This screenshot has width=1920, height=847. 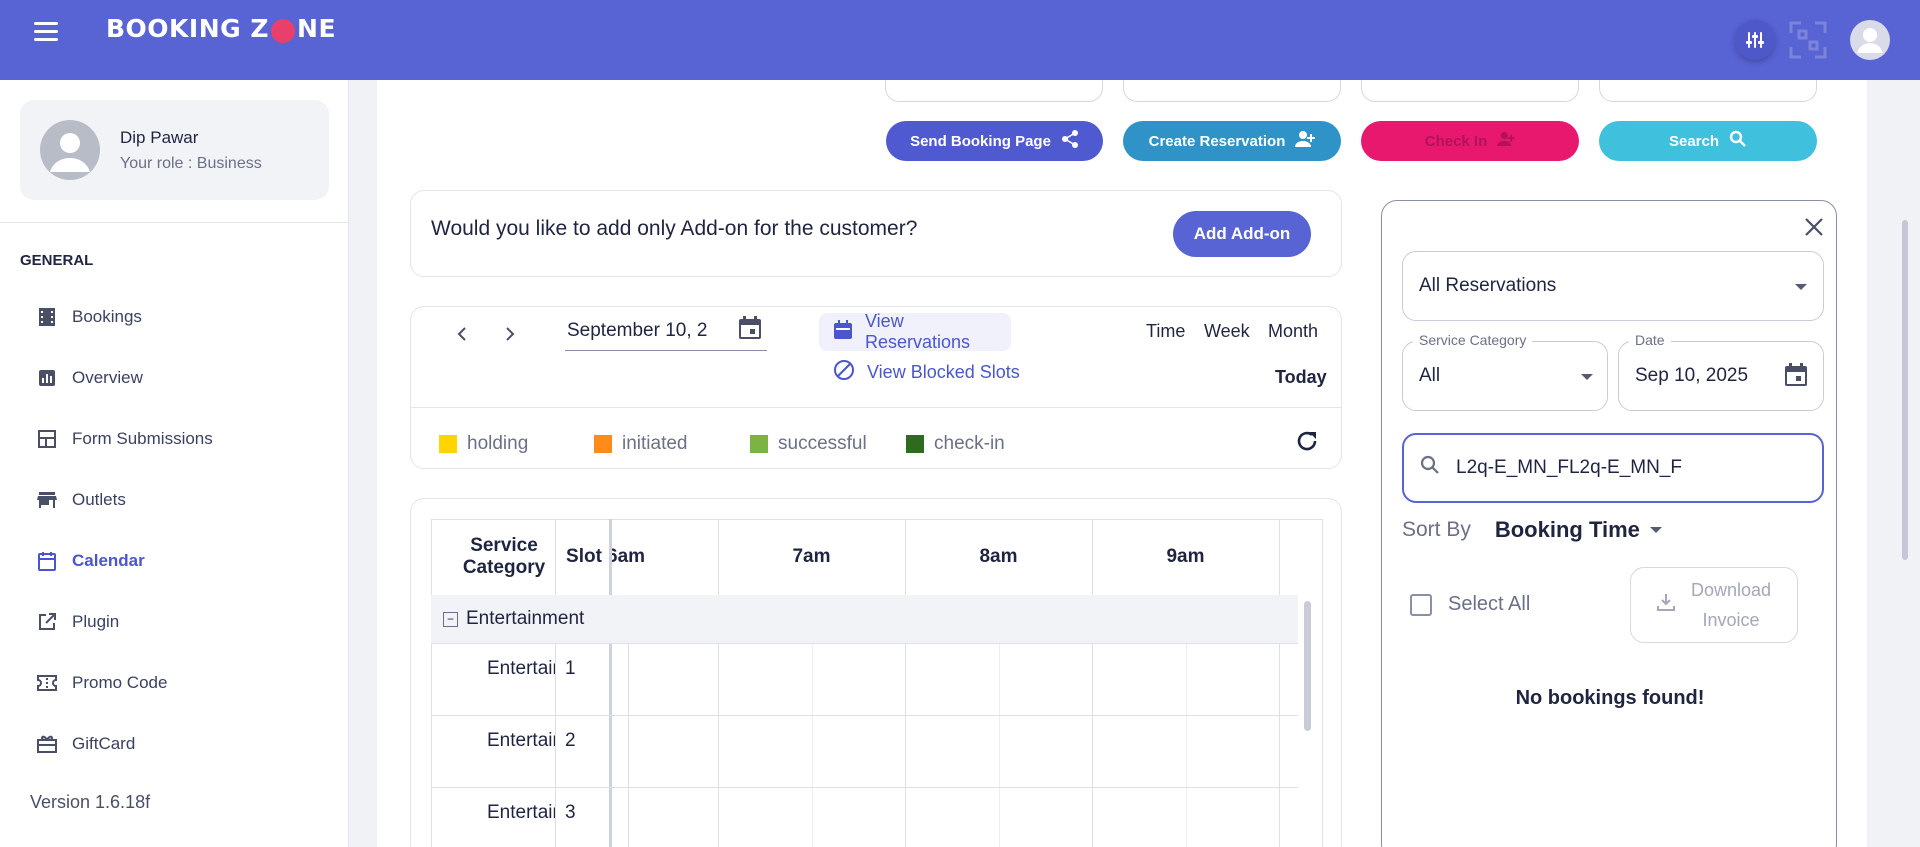 I want to click on col-header-slot: Slot, so click(x=584, y=556).